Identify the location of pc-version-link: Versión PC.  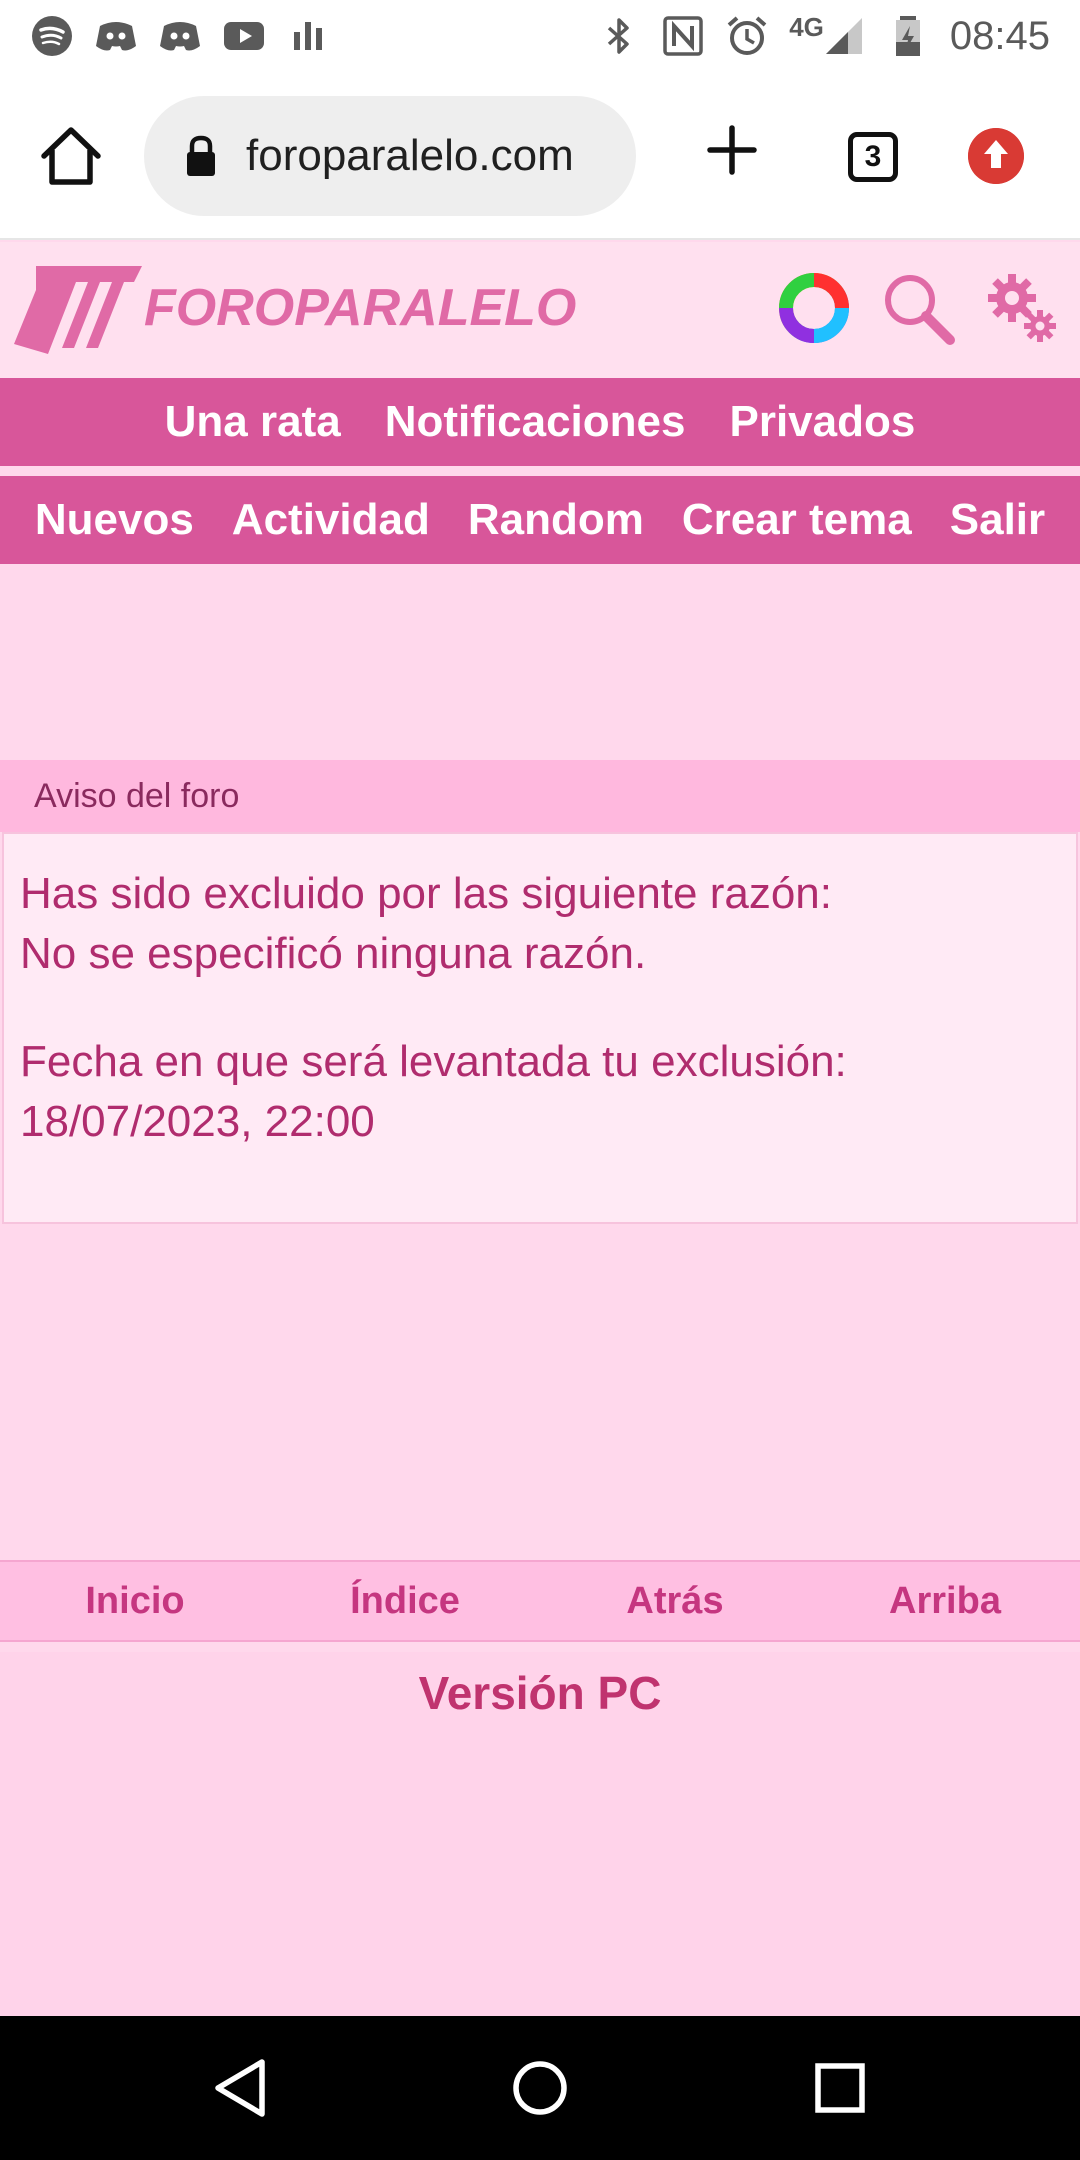
(540, 1693).